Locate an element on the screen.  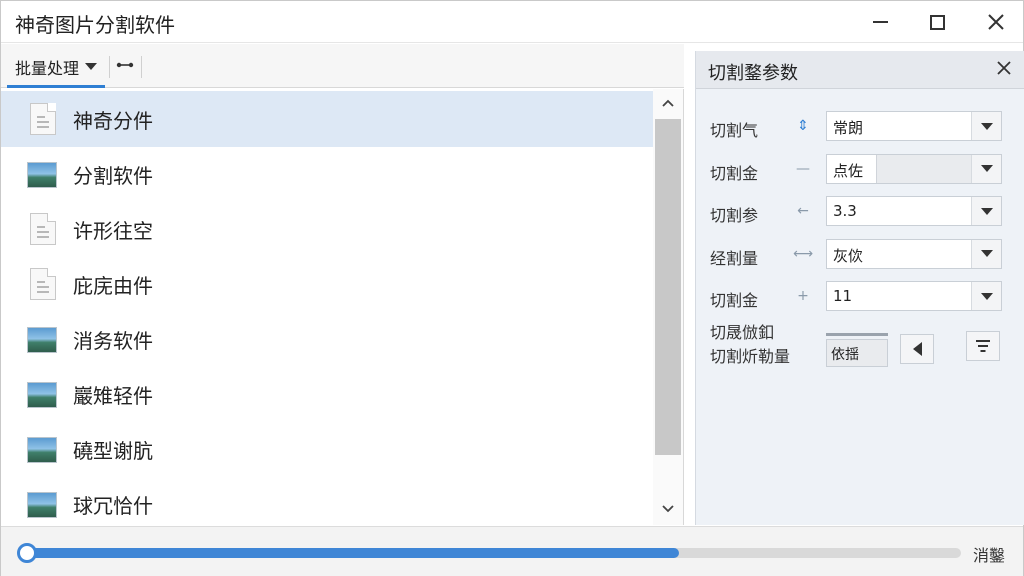
link-icon is located at coordinates (125, 65).